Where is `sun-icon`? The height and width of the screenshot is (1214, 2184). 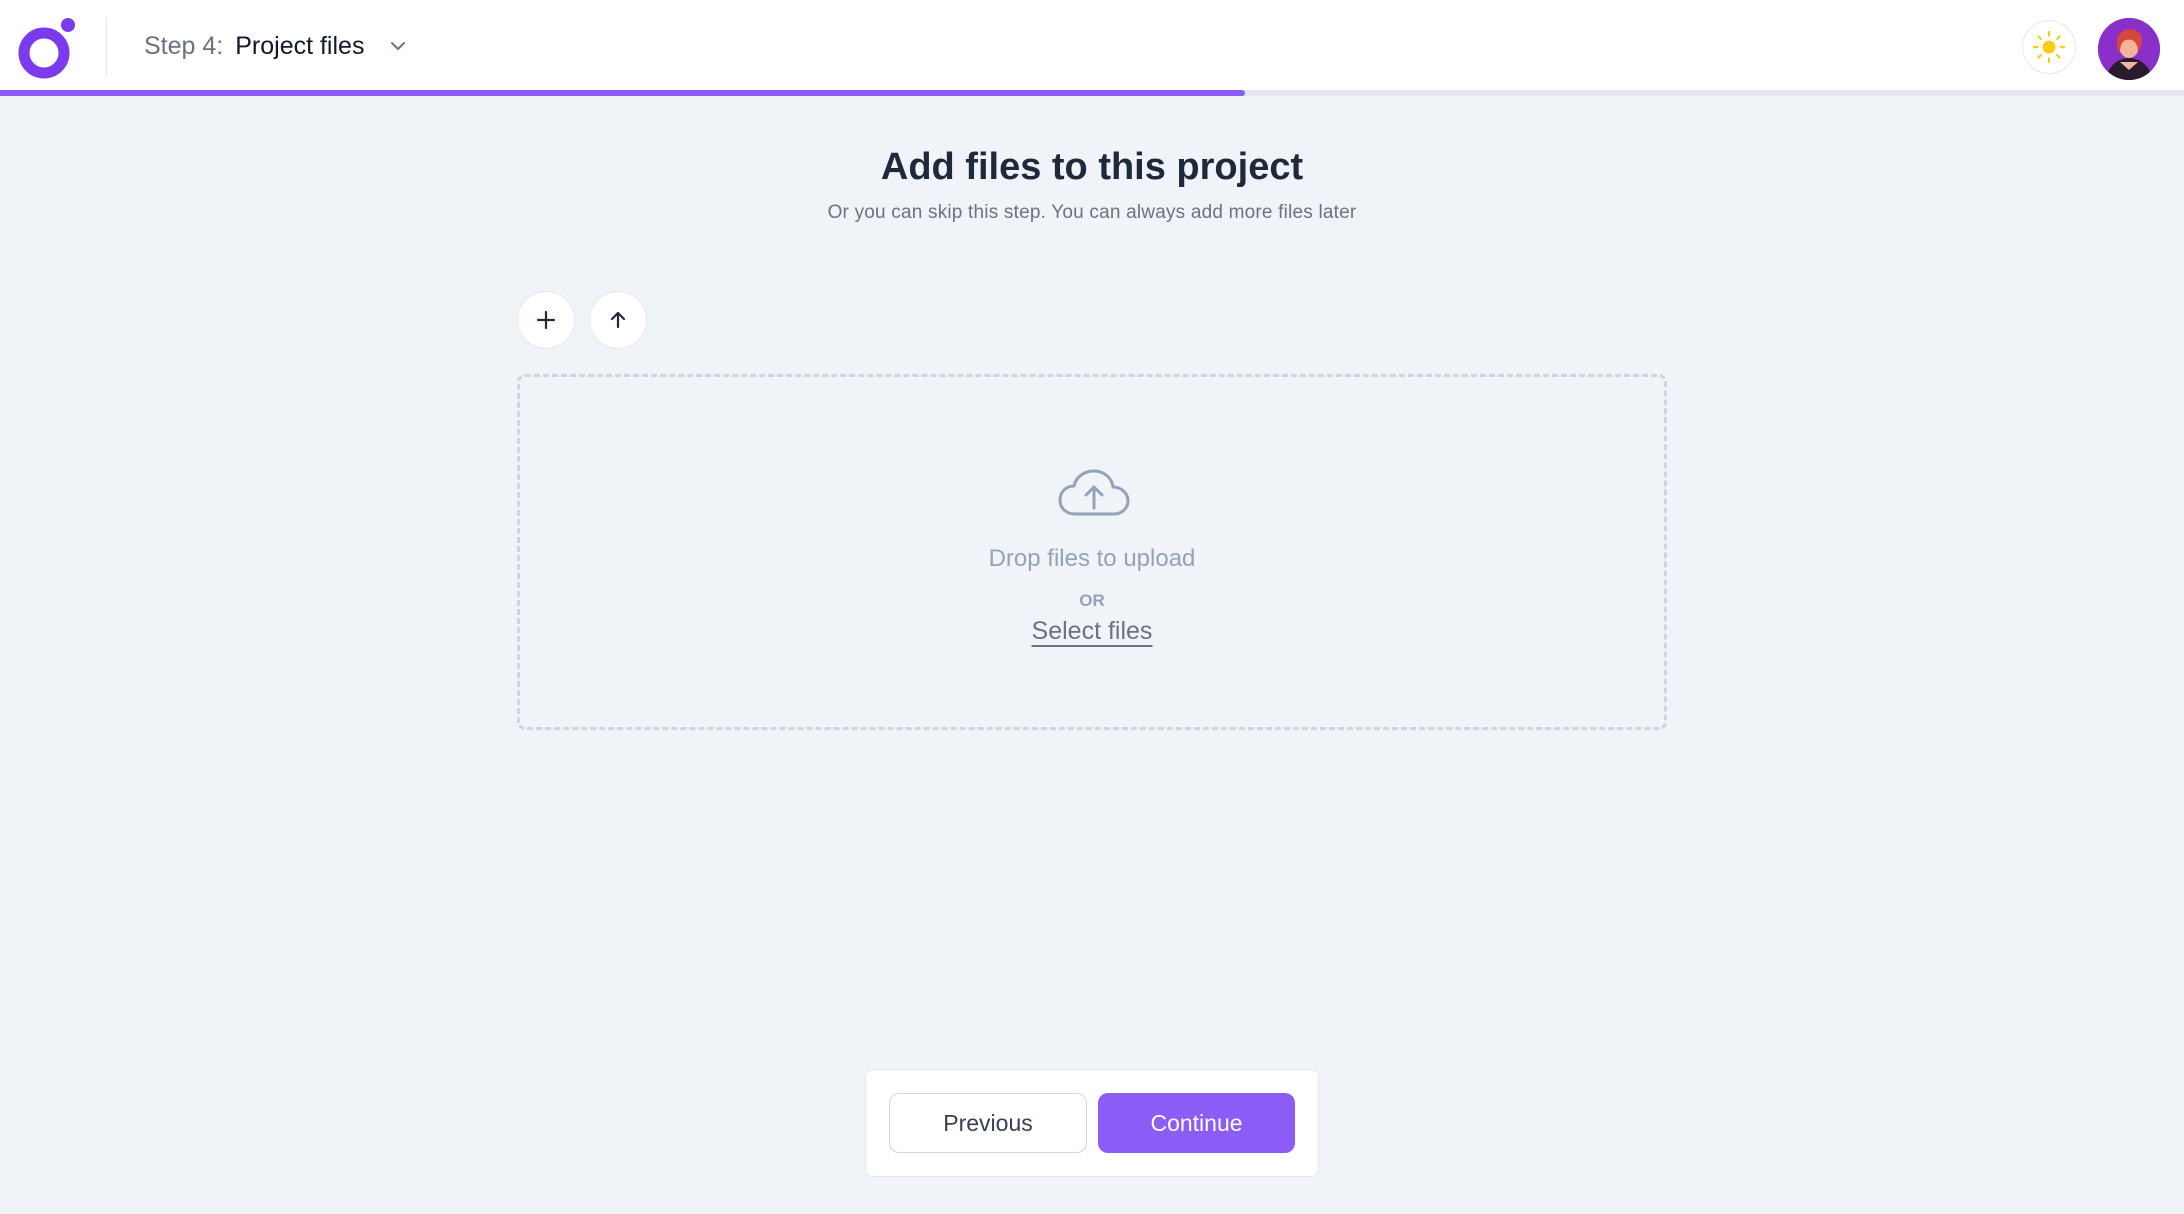
sun-icon is located at coordinates (2049, 47).